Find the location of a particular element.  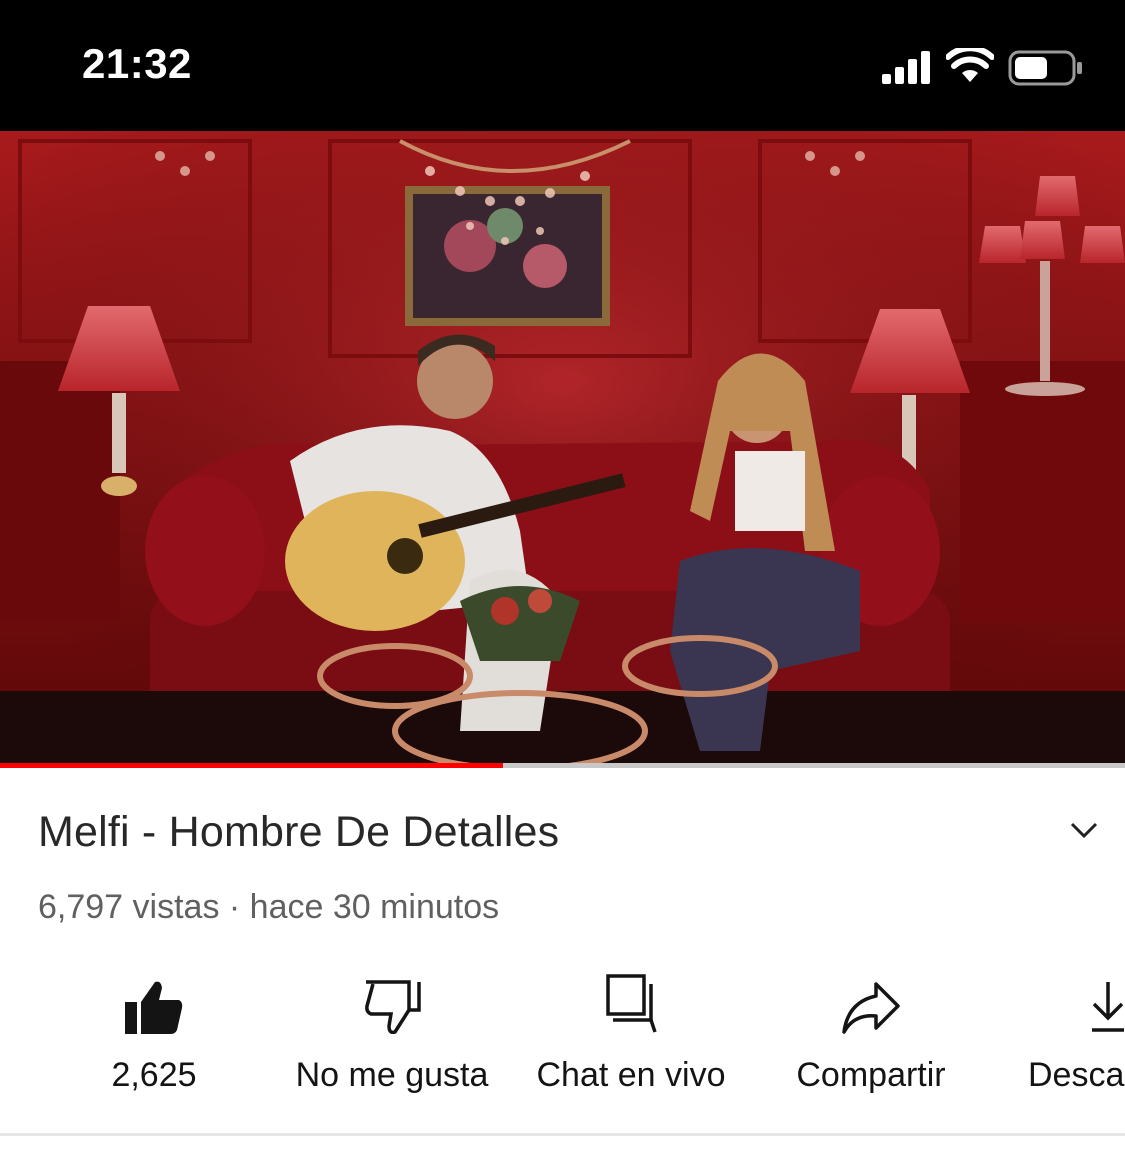

like-button: 2,625 is located at coordinates (154, 1030).